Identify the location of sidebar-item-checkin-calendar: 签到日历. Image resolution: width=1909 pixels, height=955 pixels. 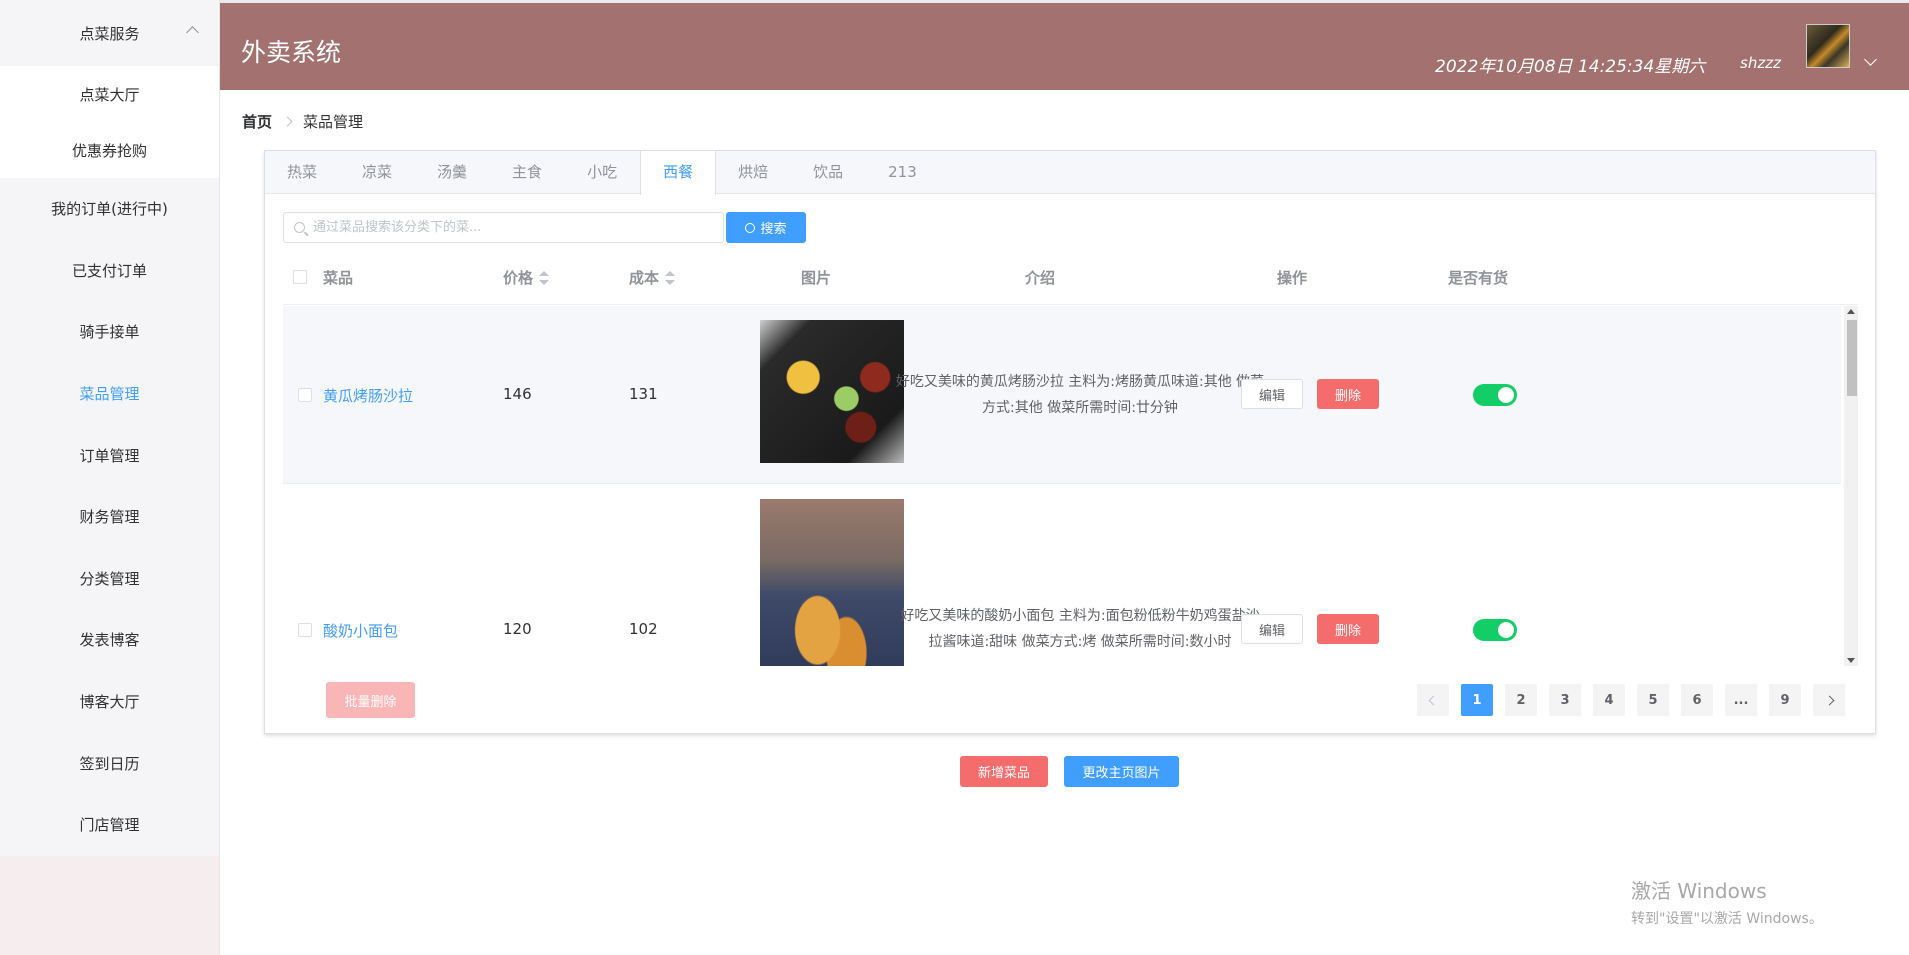
(109, 763).